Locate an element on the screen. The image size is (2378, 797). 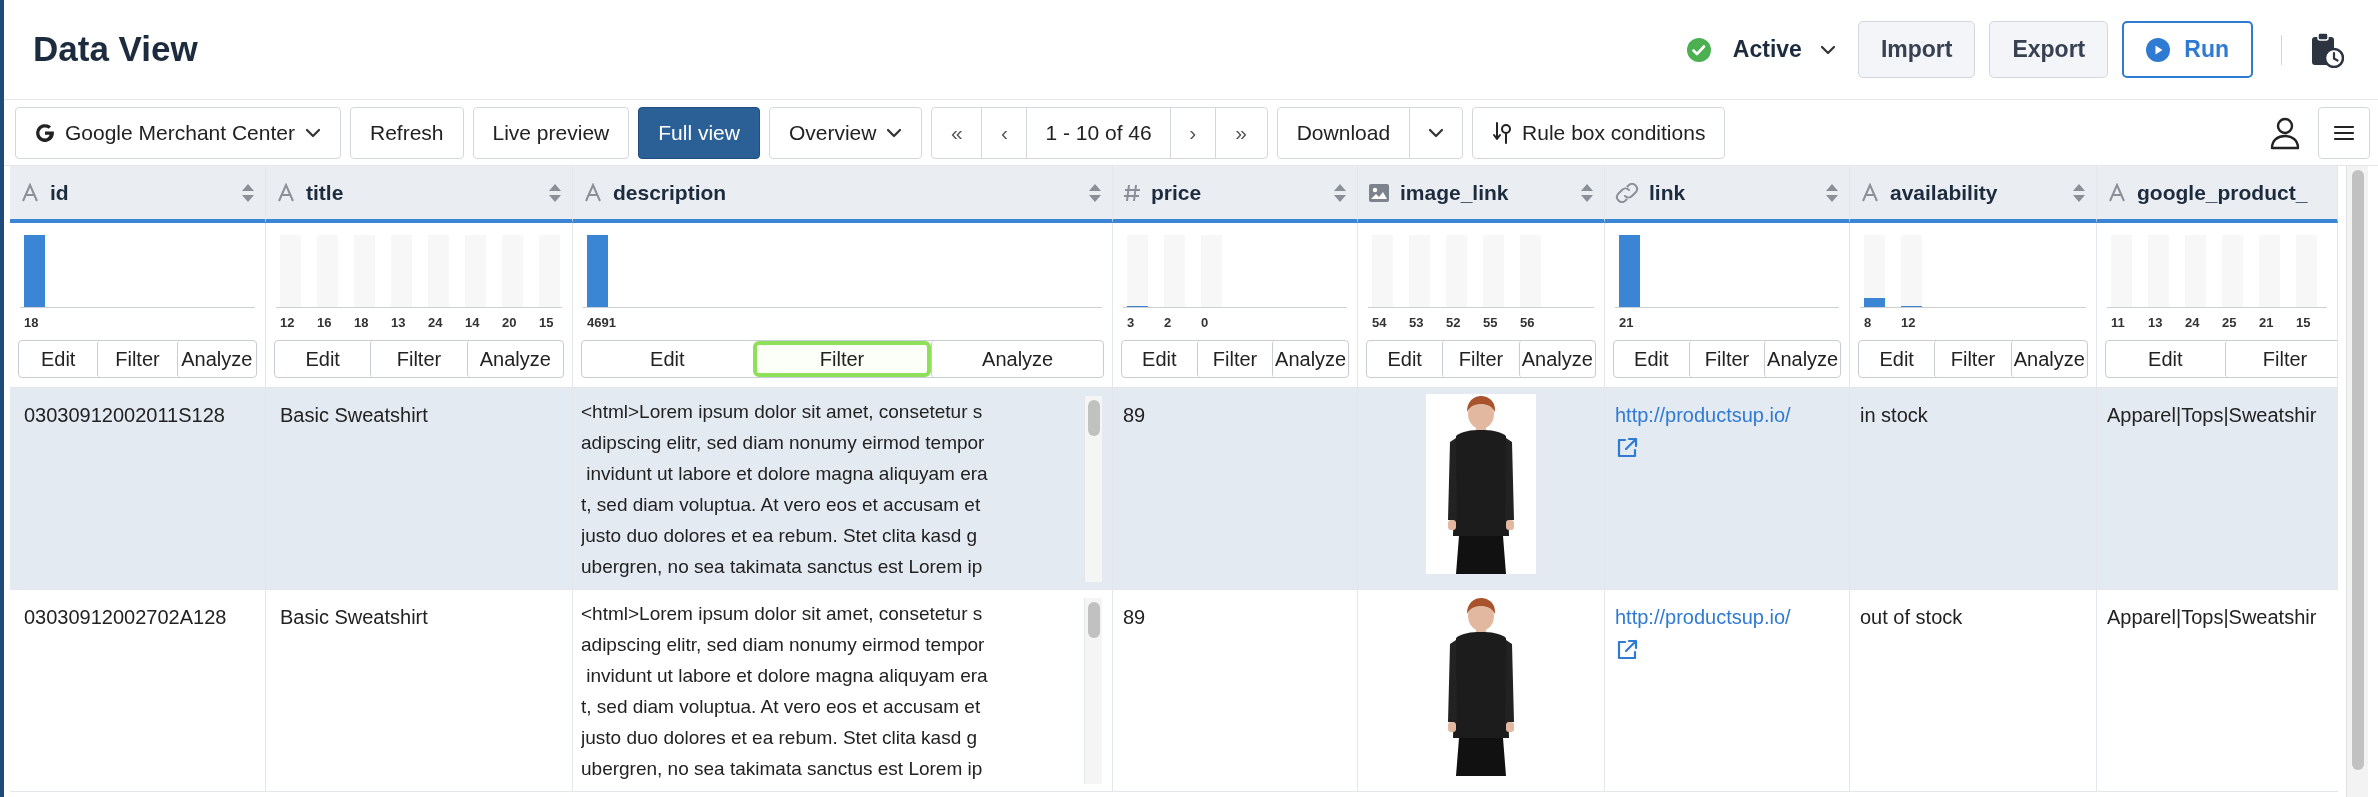
histogram-label: 25 is located at coordinates (2229, 322).